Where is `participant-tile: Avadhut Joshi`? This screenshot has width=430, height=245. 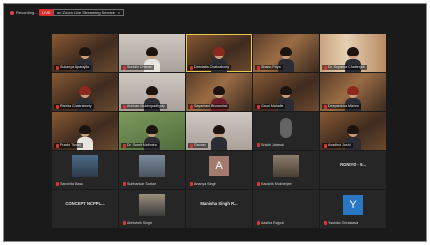 participant-tile: Avadhut Joshi is located at coordinates (353, 131).